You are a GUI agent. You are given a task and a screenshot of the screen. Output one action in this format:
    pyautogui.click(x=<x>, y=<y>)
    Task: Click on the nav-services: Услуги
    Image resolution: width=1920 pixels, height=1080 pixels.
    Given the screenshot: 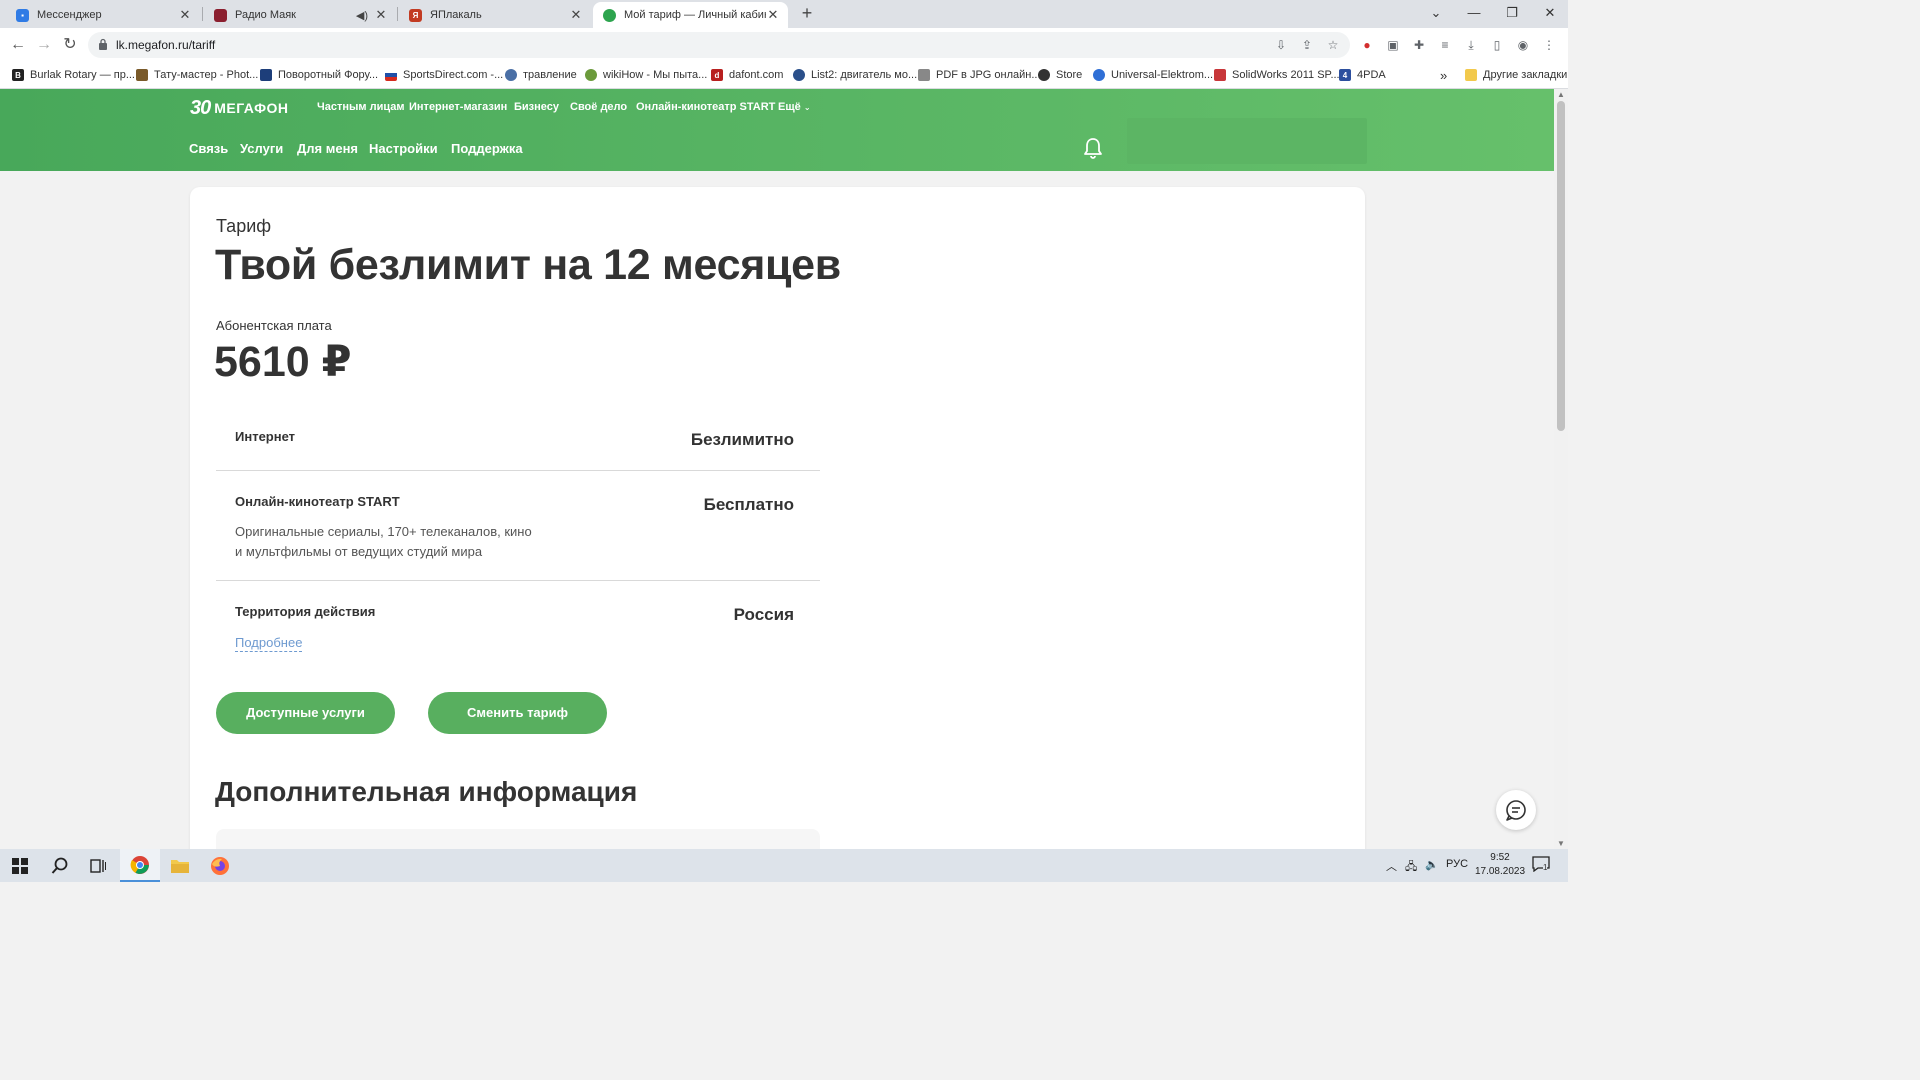 What is the action you would take?
    pyautogui.click(x=261, y=148)
    